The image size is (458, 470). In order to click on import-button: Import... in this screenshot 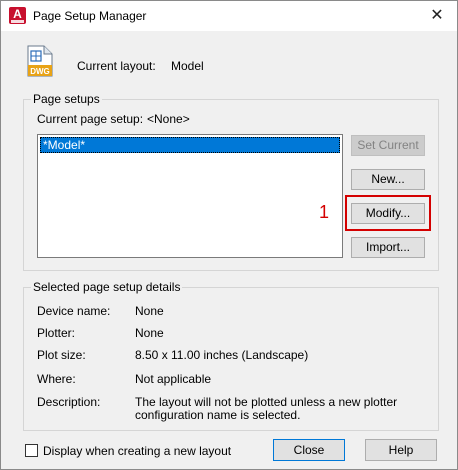, I will do `click(388, 247)`.